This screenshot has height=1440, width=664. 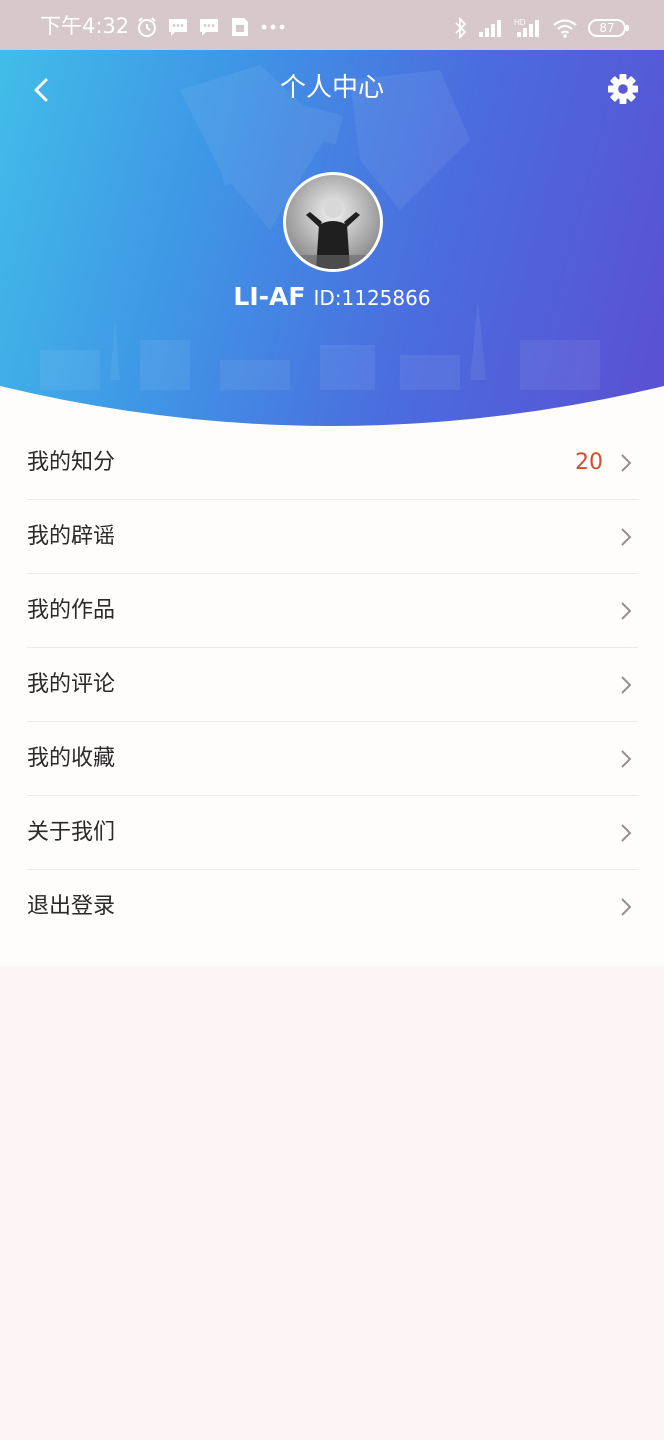 I want to click on avatar, so click(x=333, y=222).